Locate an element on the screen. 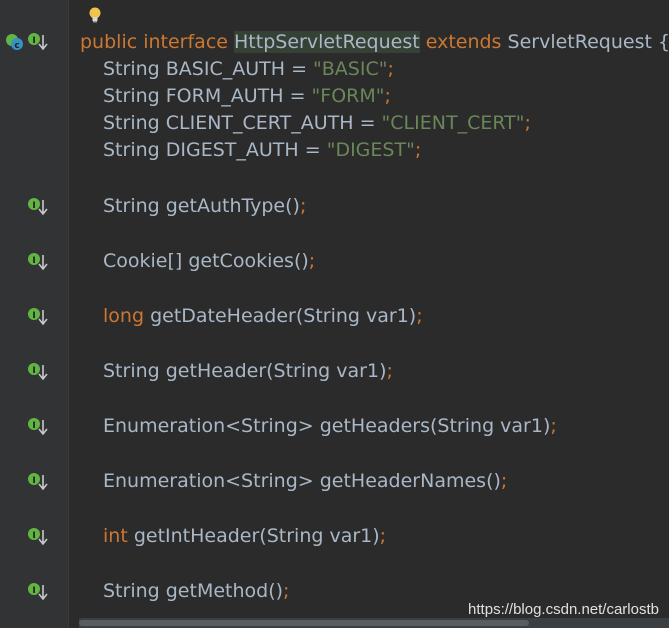  method-declaration: String getAuthType(); is located at coordinates (204, 206).